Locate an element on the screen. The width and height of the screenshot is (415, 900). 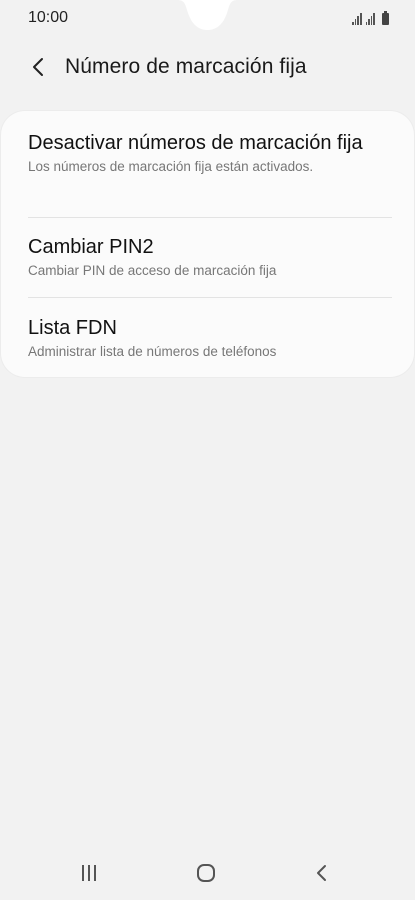
item-title: Cambiar PIN2 is located at coordinates (91, 247).